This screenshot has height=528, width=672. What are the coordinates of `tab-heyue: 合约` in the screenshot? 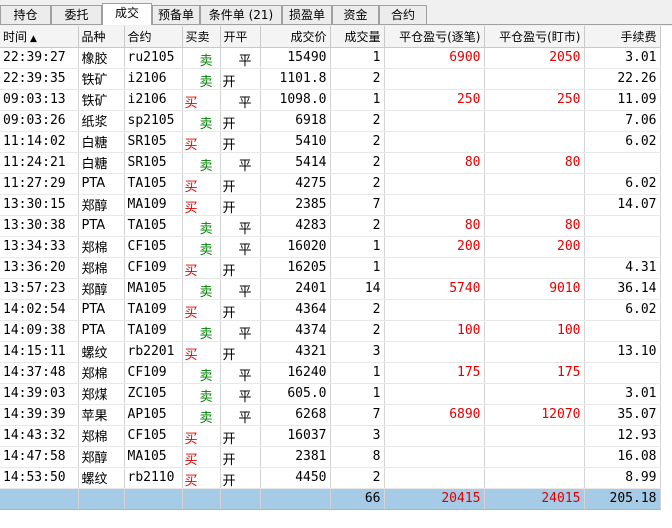 It's located at (403, 14).